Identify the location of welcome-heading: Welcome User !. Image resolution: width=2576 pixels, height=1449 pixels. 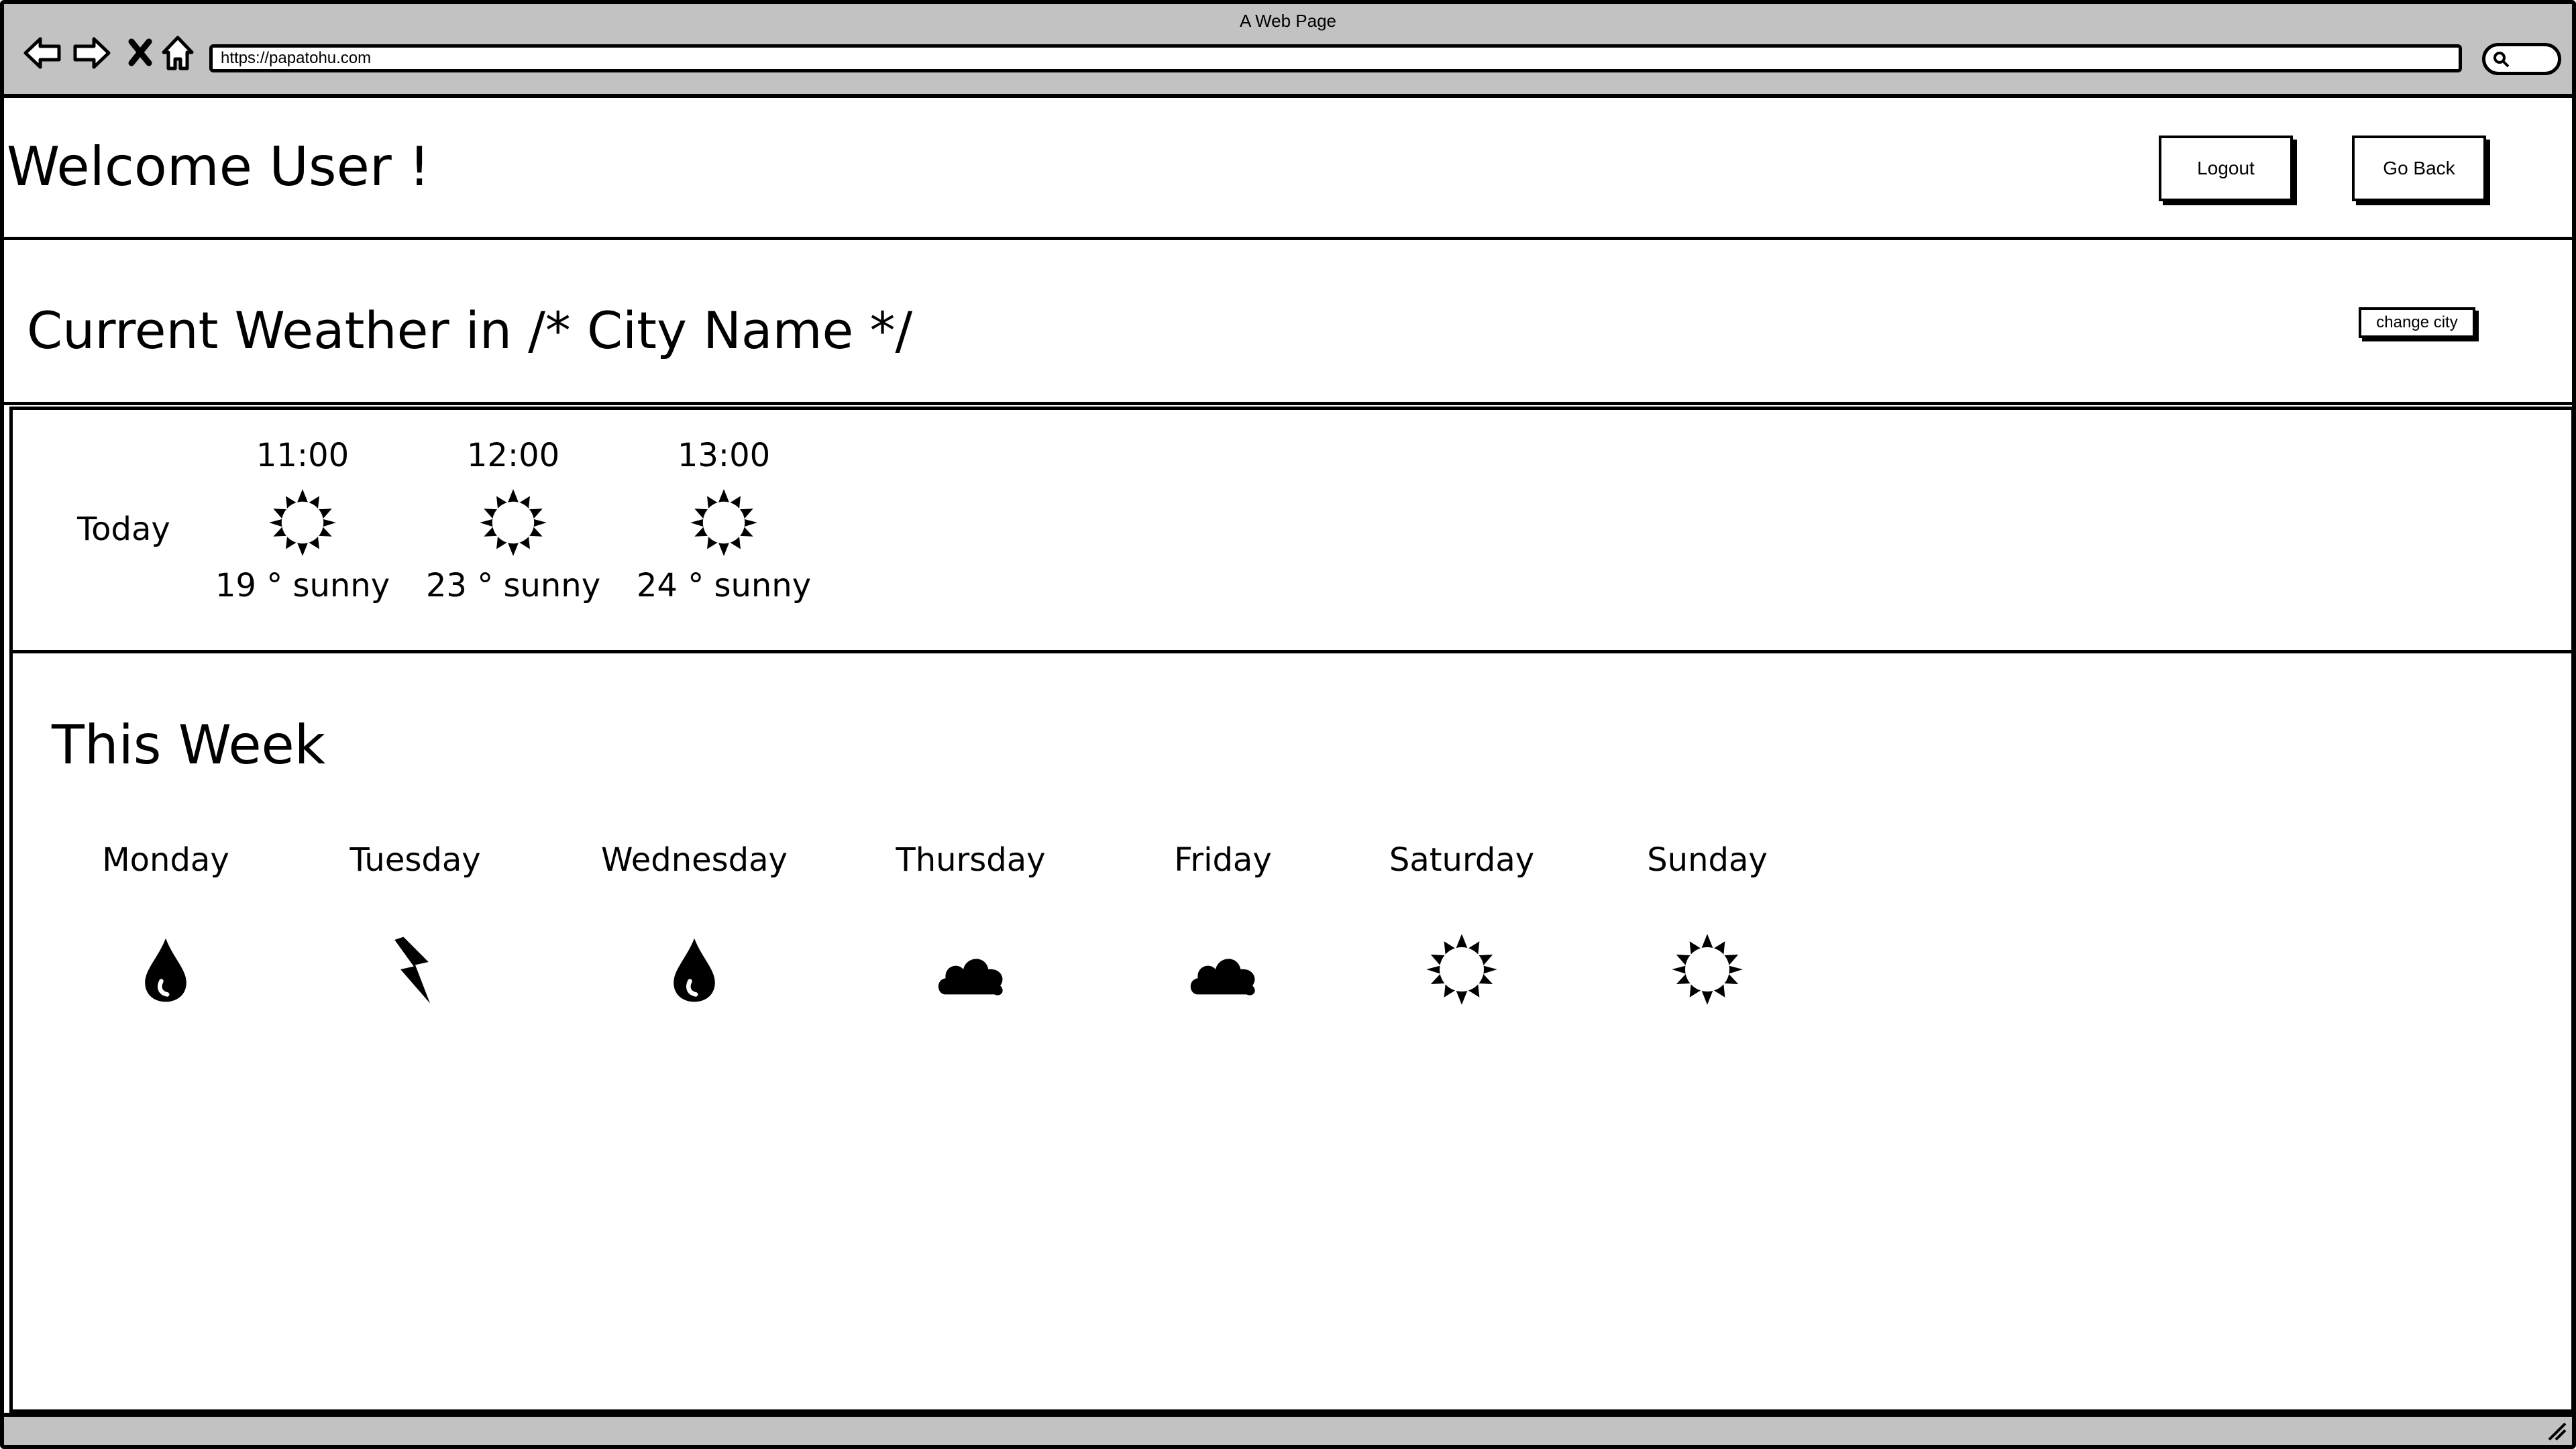
(219, 167).